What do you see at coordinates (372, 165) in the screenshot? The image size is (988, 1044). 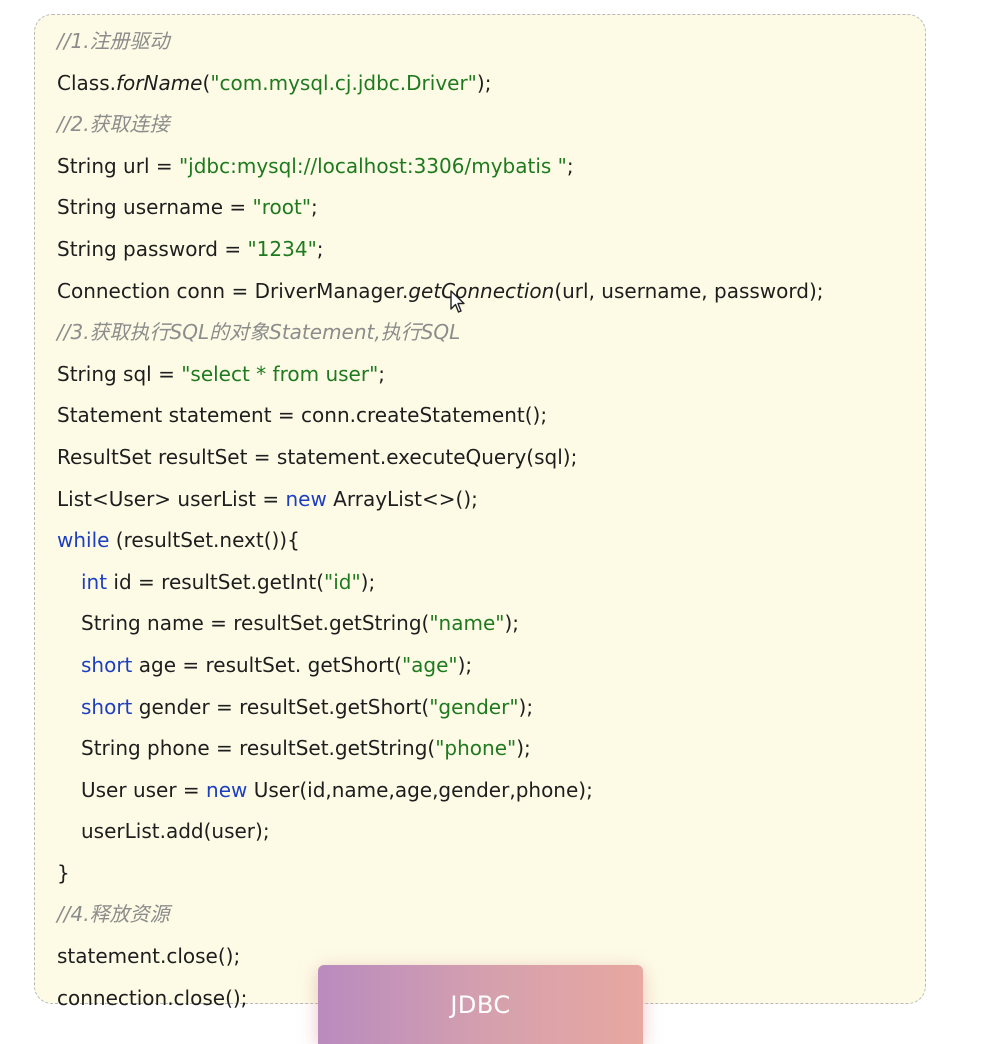 I see `code-token-string: "jdbc:mysql://localhost:3306/mybatis "` at bounding box center [372, 165].